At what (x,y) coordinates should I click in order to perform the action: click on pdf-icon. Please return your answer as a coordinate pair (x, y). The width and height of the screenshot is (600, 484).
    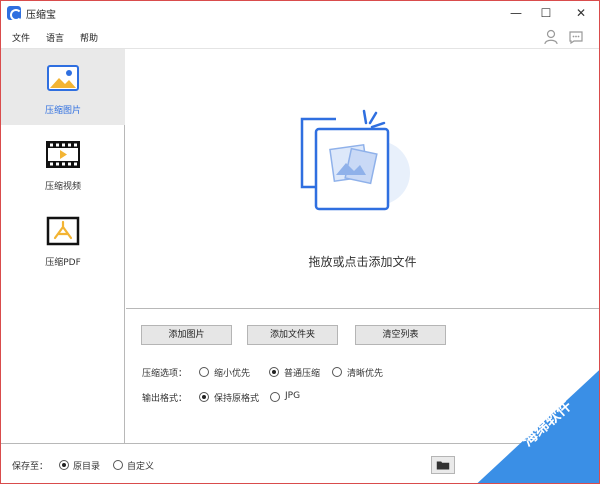
    Looking at the image, I should click on (63, 231).